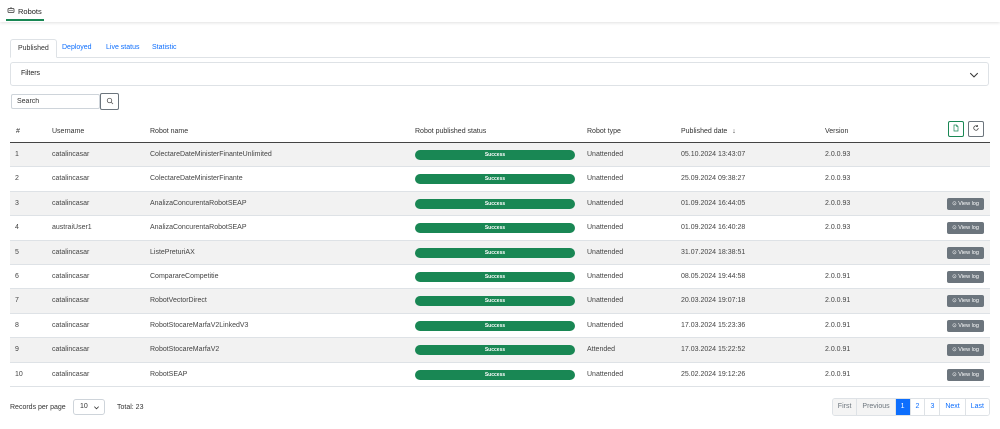 The height and width of the screenshot is (429, 1000). Describe the element at coordinates (89, 407) in the screenshot. I see `records-per-page-select: 10` at that location.